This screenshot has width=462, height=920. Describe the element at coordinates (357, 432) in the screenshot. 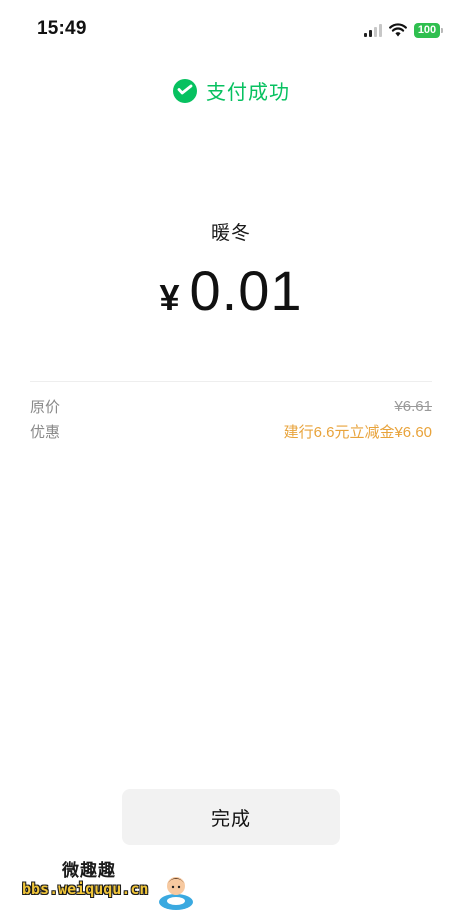

I see `discount-value: 建行6.6元立减金¥6.60` at that location.